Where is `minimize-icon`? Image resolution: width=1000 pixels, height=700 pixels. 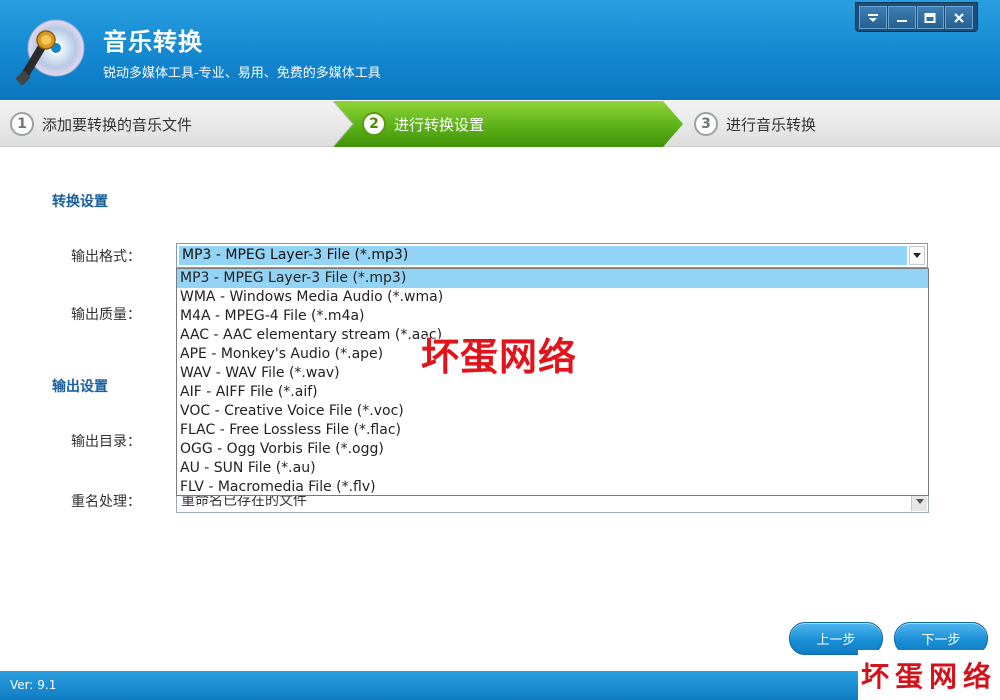 minimize-icon is located at coordinates (901, 20).